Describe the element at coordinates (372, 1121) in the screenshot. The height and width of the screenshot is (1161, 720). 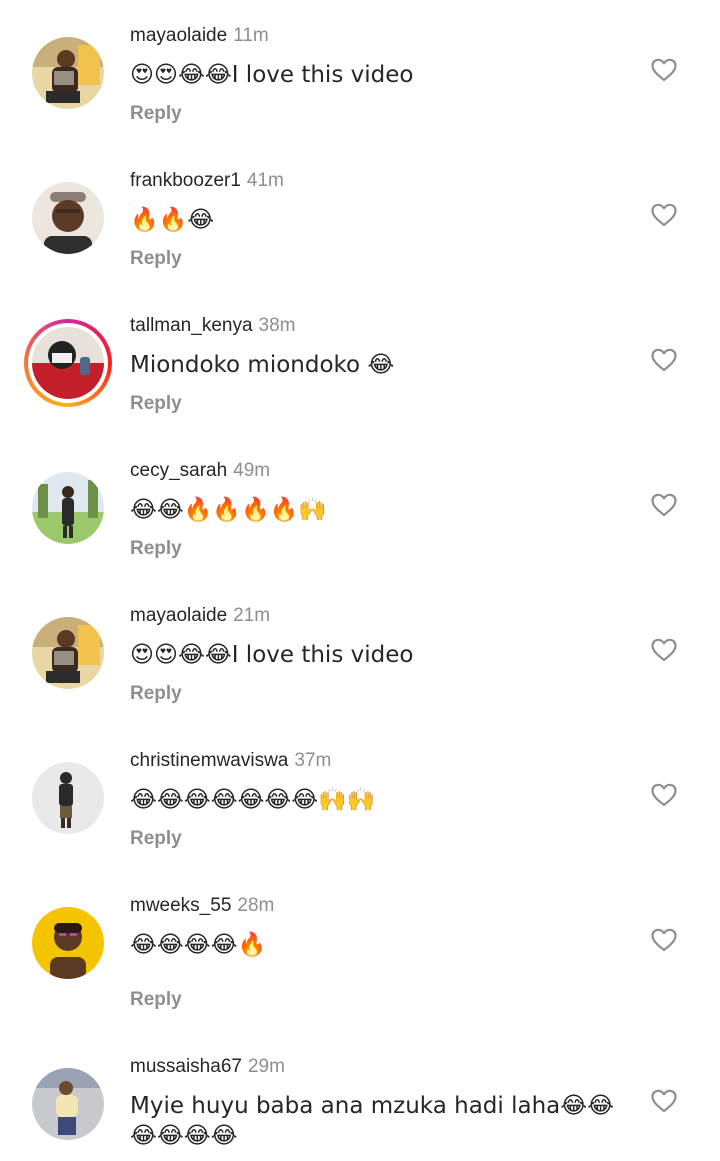
I see `comment-text: Myie huyu baba ana mzuka hadi laha😂😂😂😂😂😂` at that location.